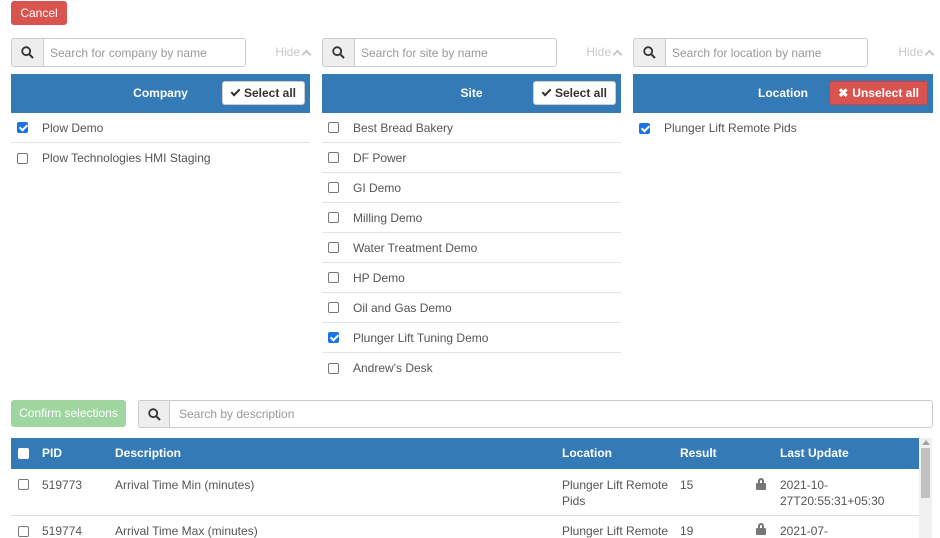 The height and width of the screenshot is (538, 940). What do you see at coordinates (574, 93) in the screenshot?
I see `site-select-all-button: Select all` at bounding box center [574, 93].